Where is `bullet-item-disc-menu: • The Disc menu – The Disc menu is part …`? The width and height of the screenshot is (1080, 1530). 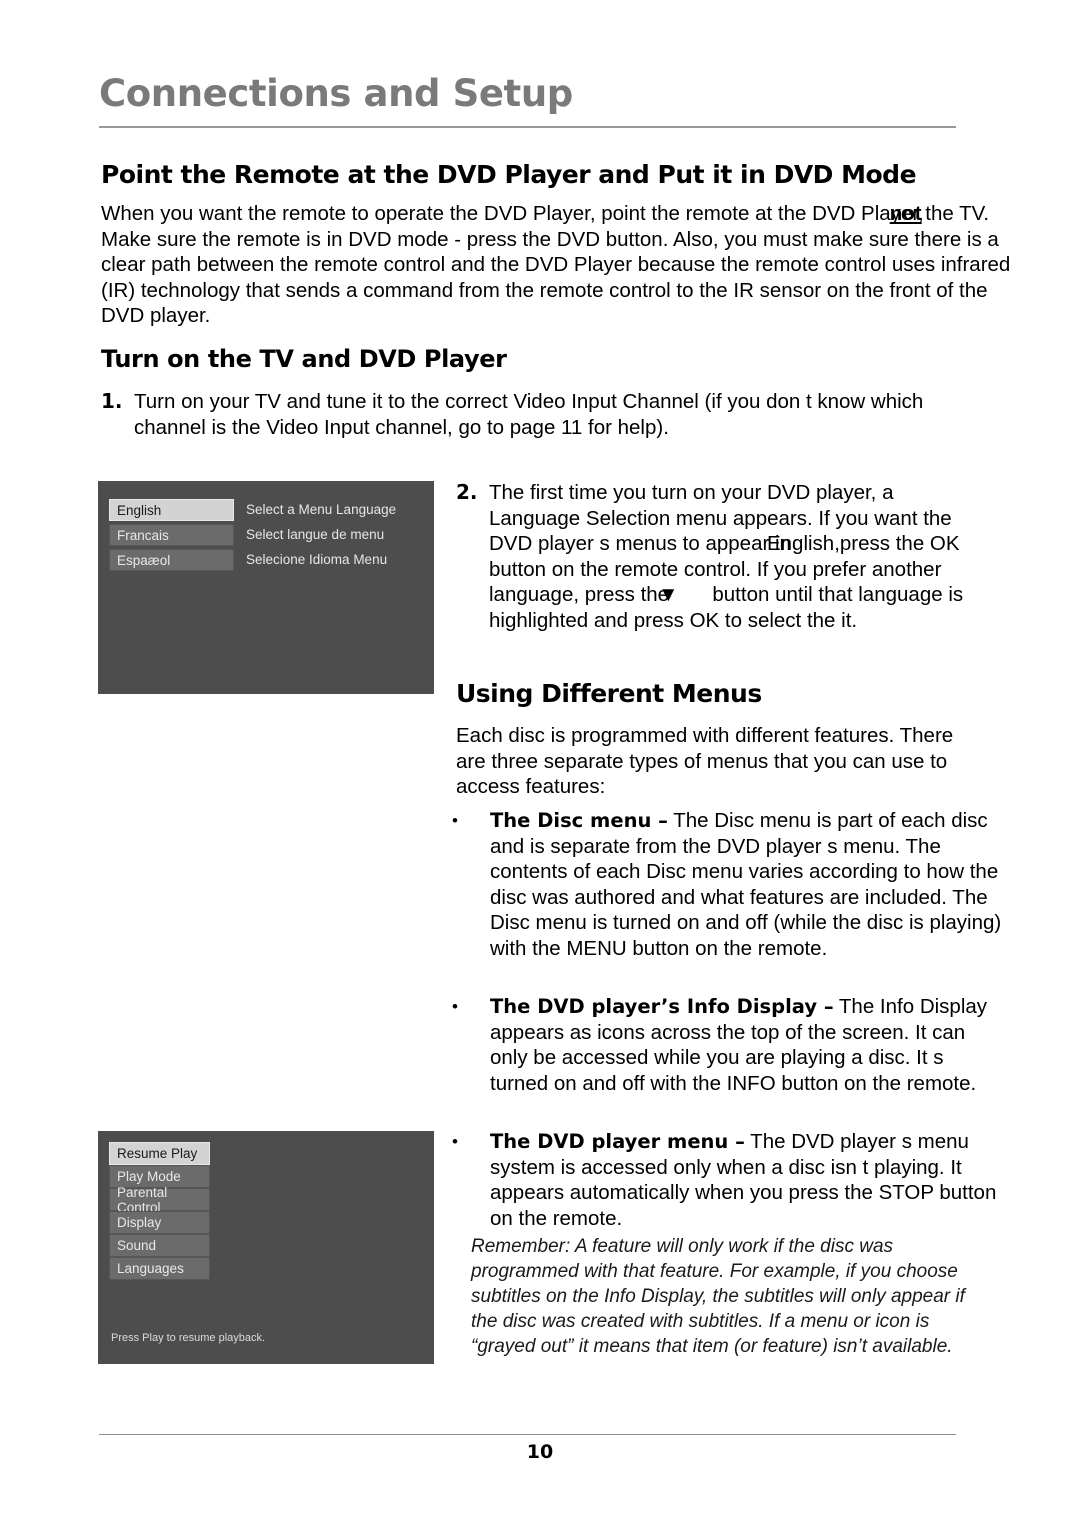 bullet-item-disc-menu: • The Disc menu – The Disc menu is part … is located at coordinates (728, 884).